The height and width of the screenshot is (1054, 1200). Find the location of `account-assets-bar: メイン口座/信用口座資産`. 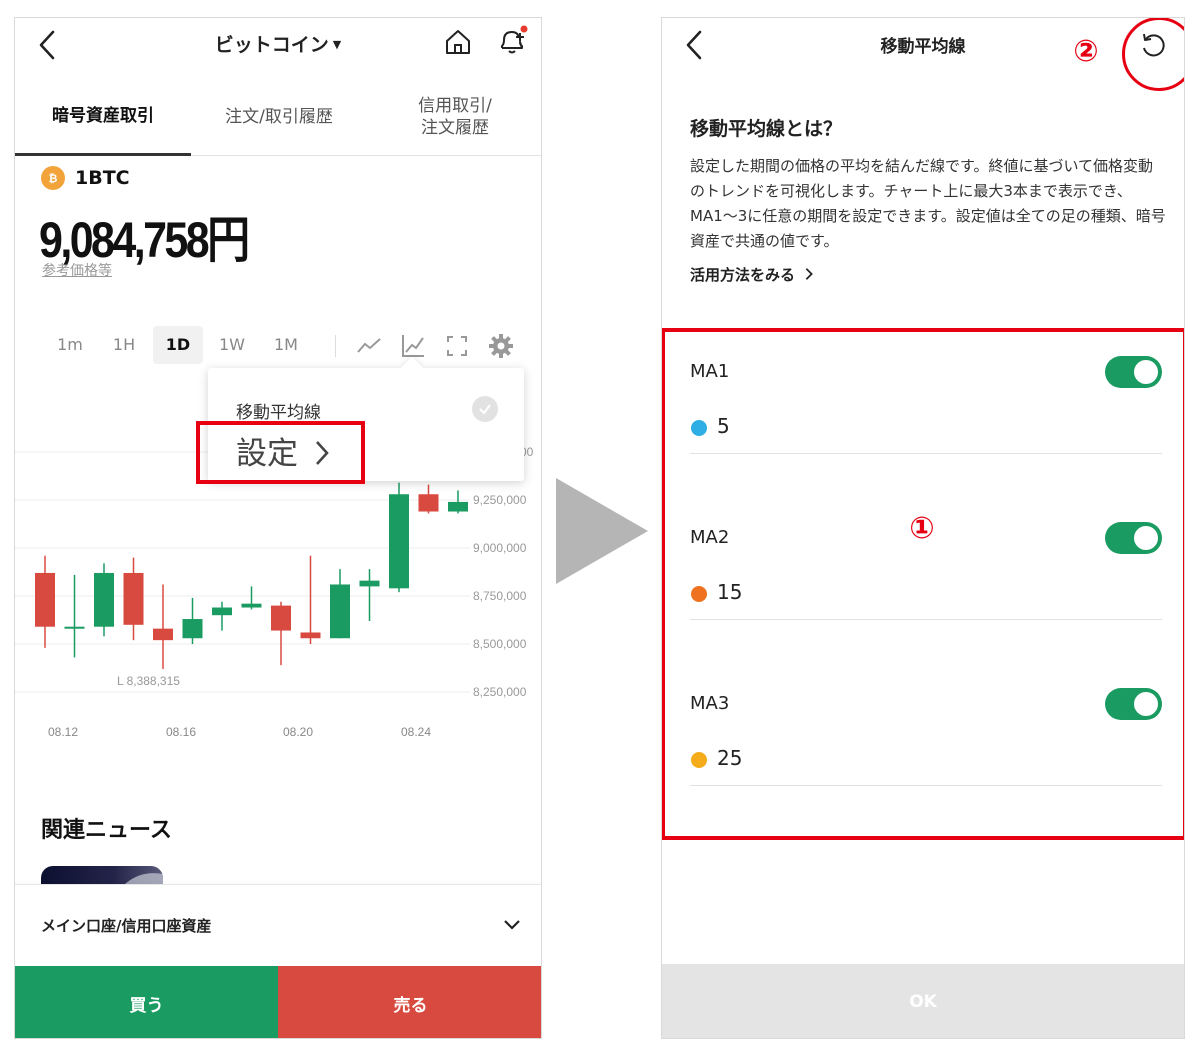

account-assets-bar: メイン口座/信用口座資産 is located at coordinates (278, 925).